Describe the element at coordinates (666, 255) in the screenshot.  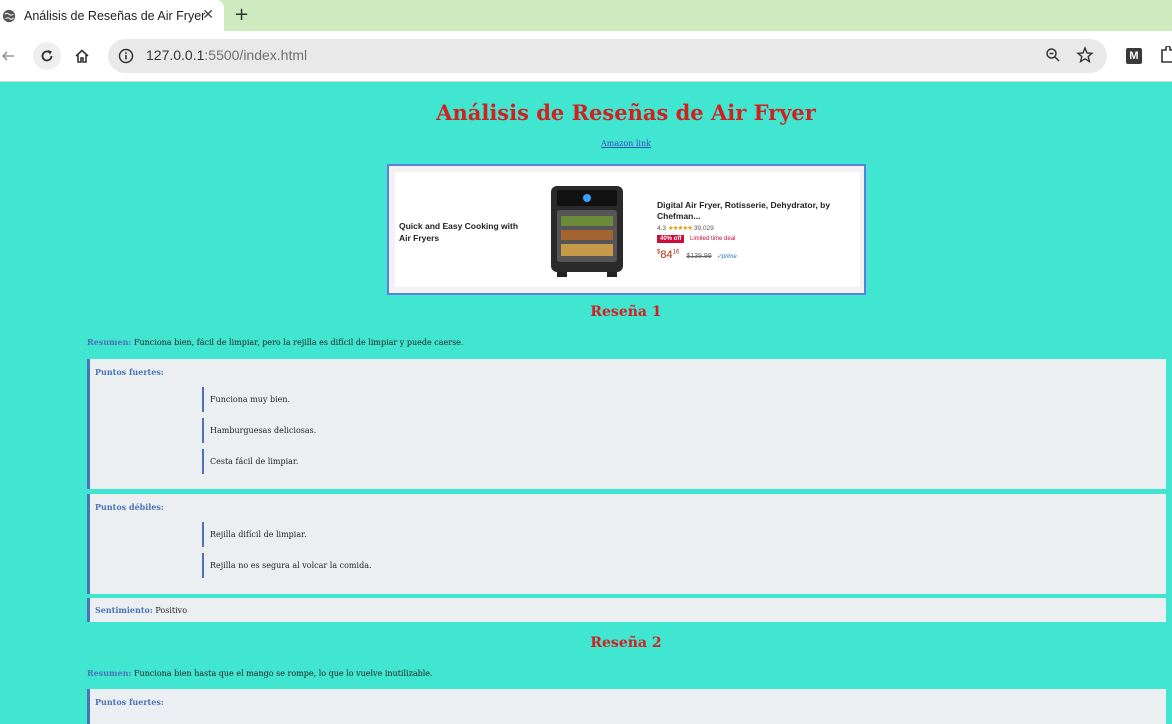
I see `price-whole: 84` at that location.